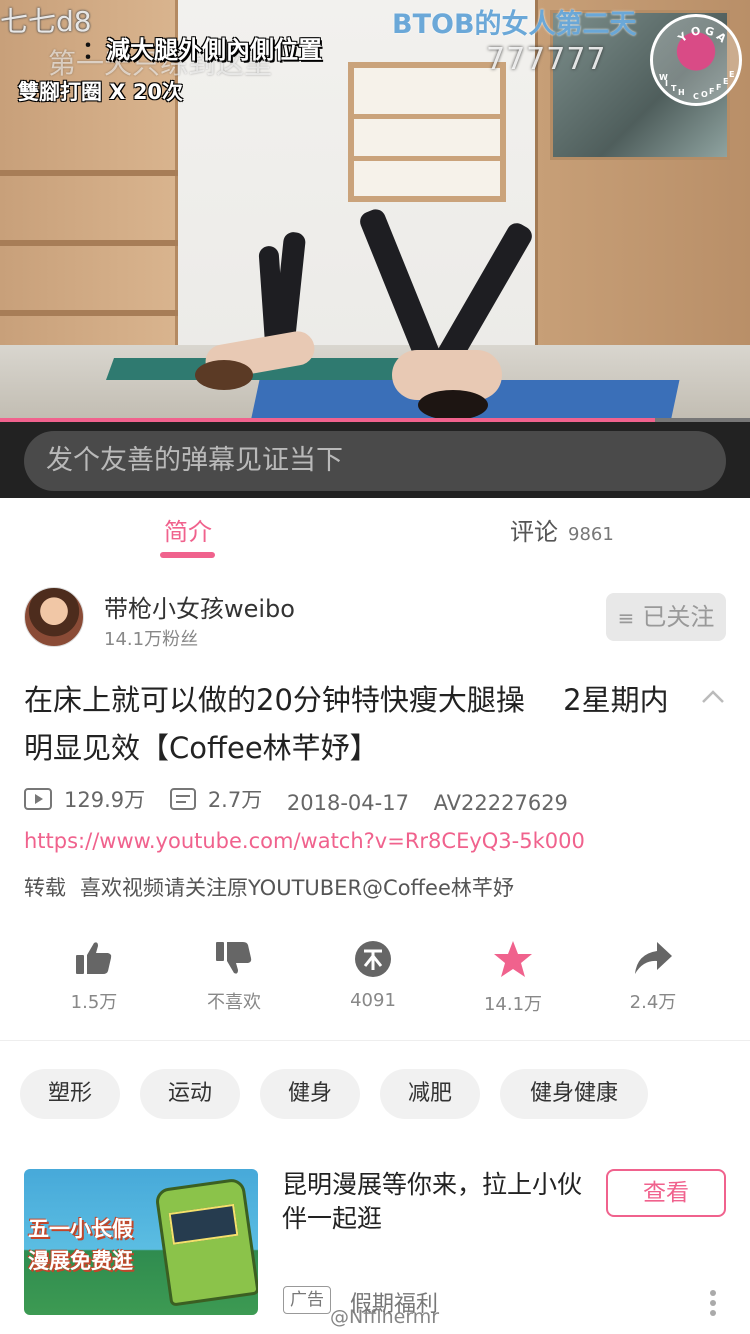  What do you see at coordinates (678, 617) in the screenshot?
I see `follow-label: 已关注` at bounding box center [678, 617].